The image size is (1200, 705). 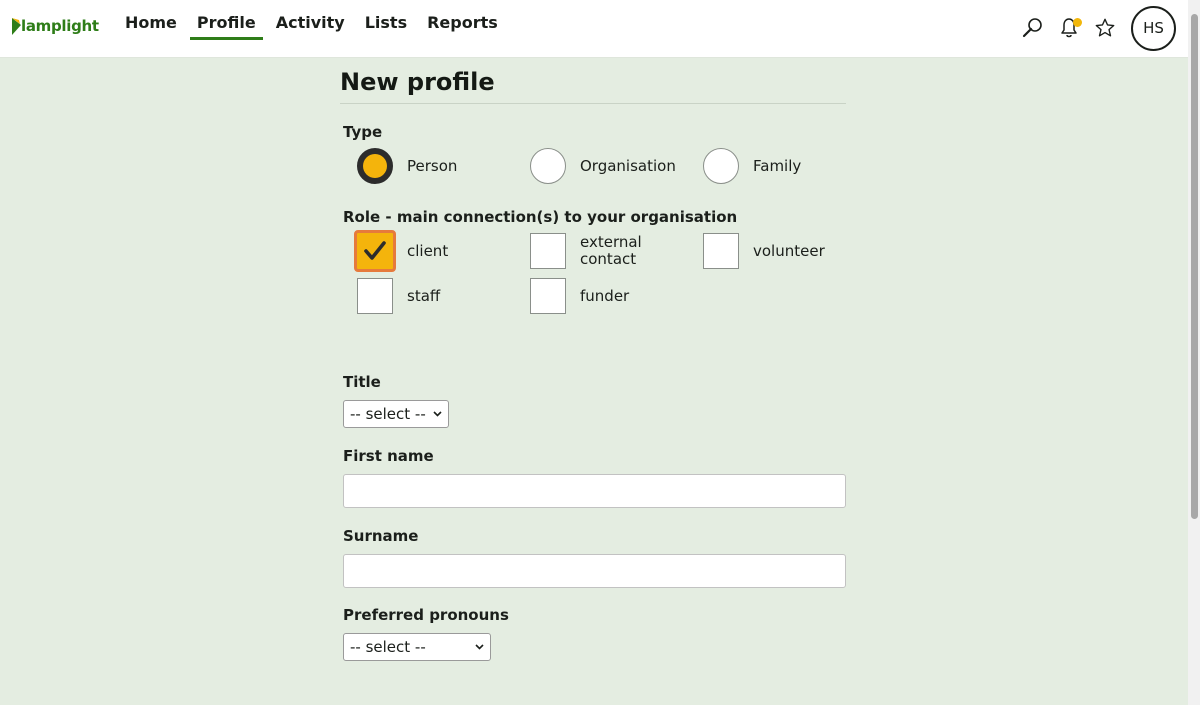 I want to click on role-option-staff: staff, so click(x=398, y=296).